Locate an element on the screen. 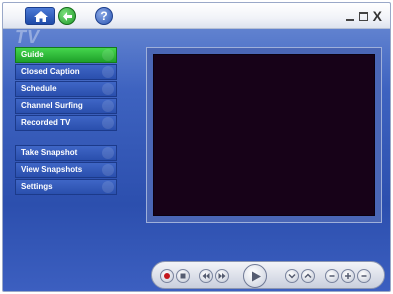 The width and height of the screenshot is (393, 294). menu-item-label: Take Snapshot is located at coordinates (49, 152).